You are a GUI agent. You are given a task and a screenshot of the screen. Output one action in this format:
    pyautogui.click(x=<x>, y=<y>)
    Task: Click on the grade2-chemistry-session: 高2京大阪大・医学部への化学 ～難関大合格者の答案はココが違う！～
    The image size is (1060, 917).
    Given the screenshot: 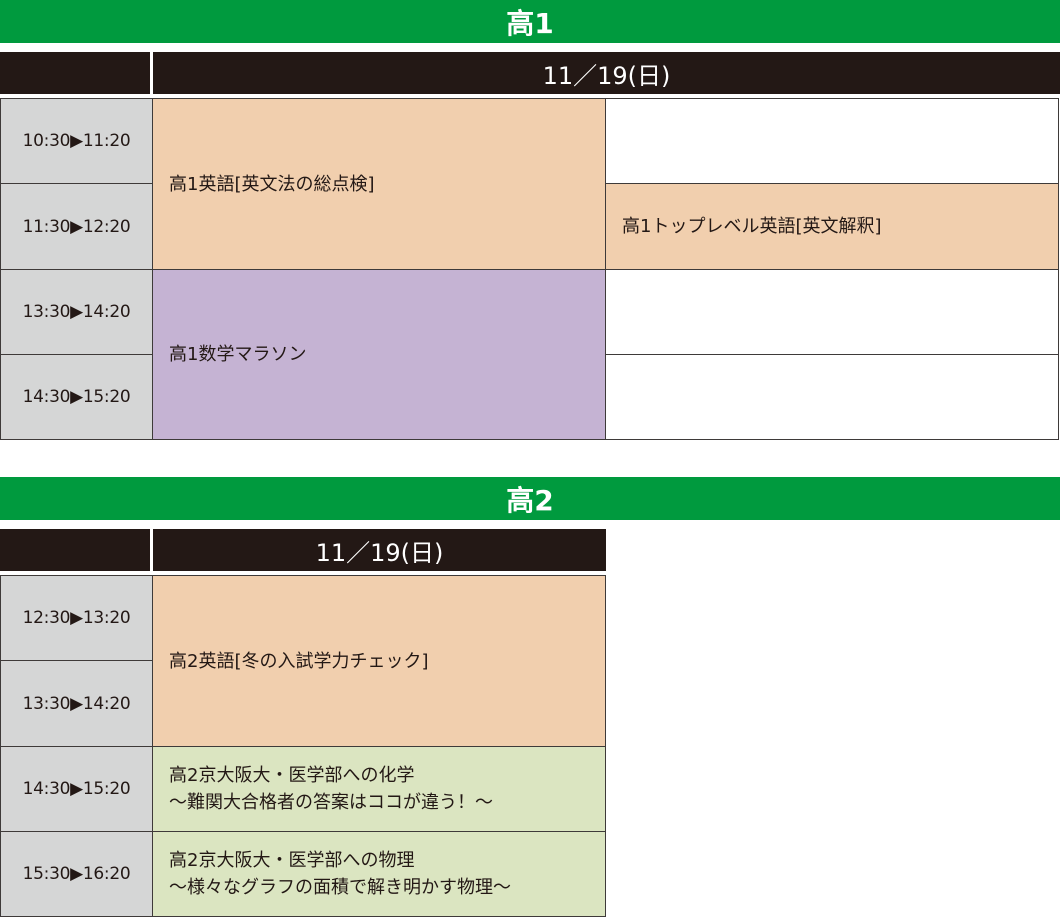 What is the action you would take?
    pyautogui.click(x=379, y=789)
    